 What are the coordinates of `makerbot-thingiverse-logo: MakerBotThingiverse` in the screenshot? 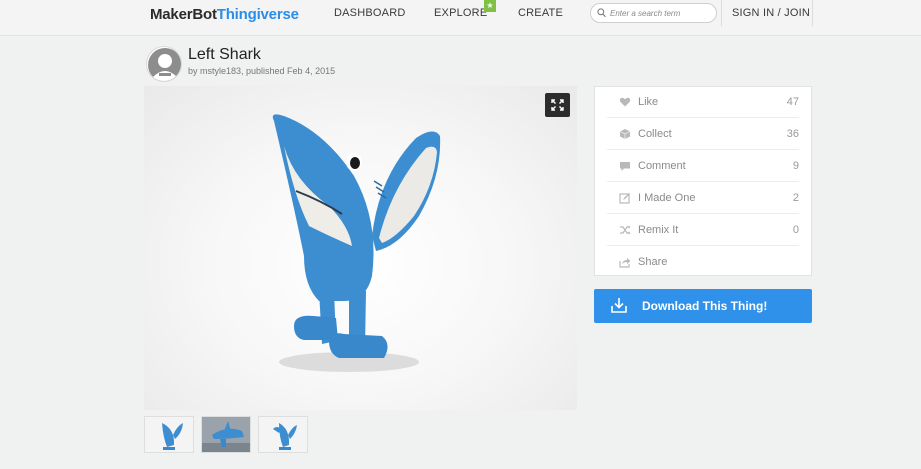 It's located at (224, 14).